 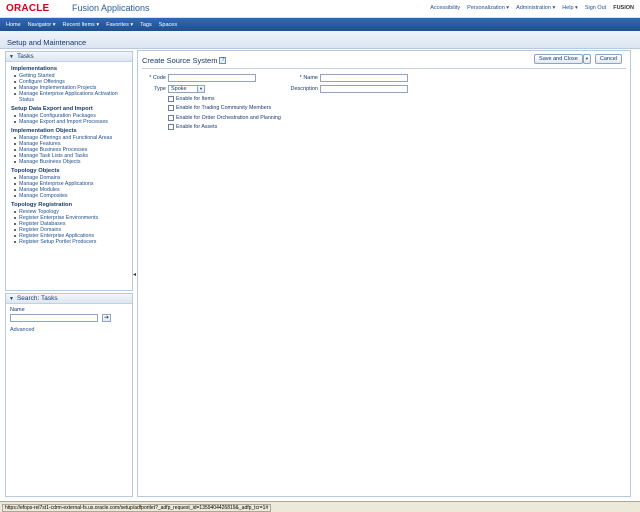 I want to click on main-title: Create Source System, so click(x=180, y=60).